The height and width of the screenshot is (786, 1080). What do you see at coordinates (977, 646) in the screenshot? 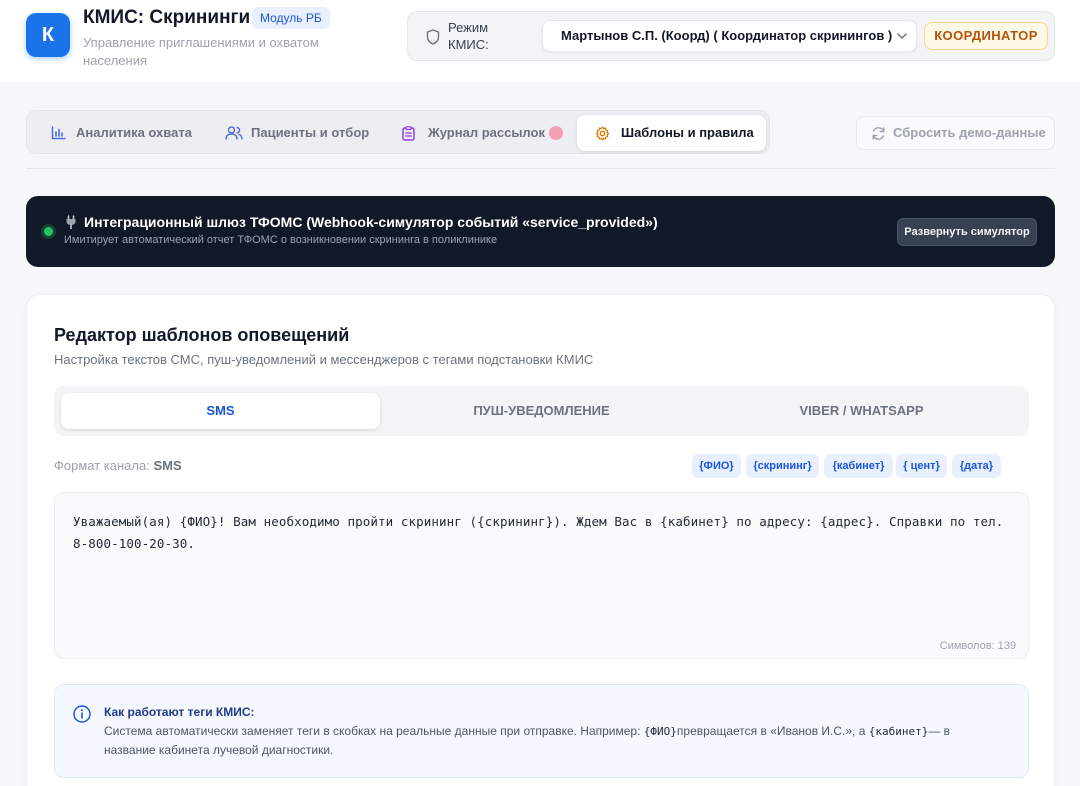
I see `char-counter: Символов: 139` at bounding box center [977, 646].